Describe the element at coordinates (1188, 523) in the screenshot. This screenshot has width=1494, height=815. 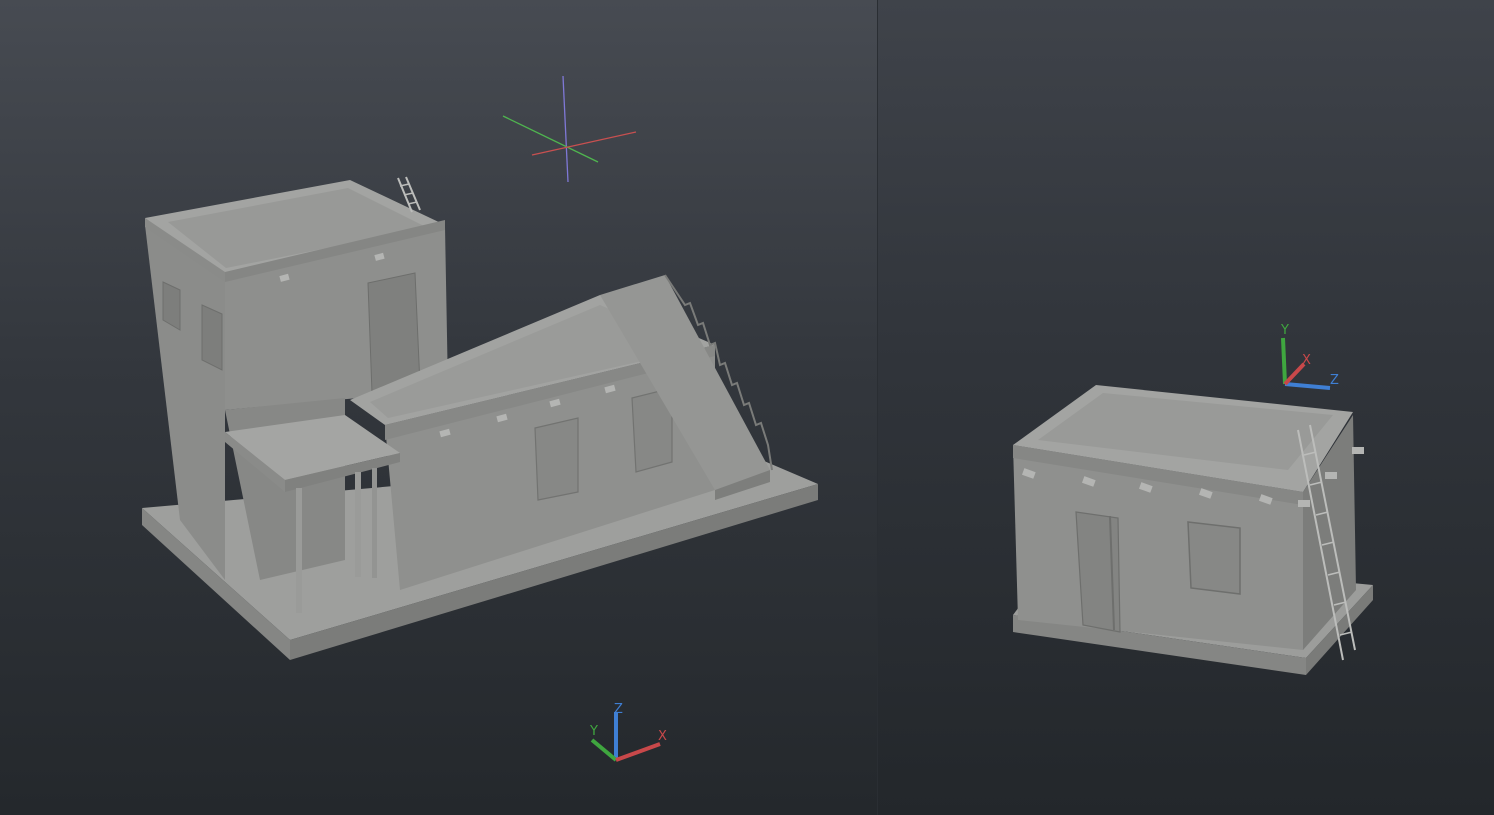
I see `right-house` at that location.